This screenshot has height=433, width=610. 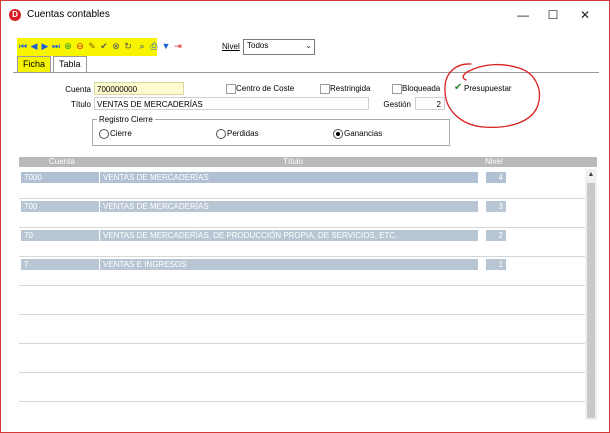 What do you see at coordinates (60, 206) in the screenshot?
I see `cuenta-cell: 700` at bounding box center [60, 206].